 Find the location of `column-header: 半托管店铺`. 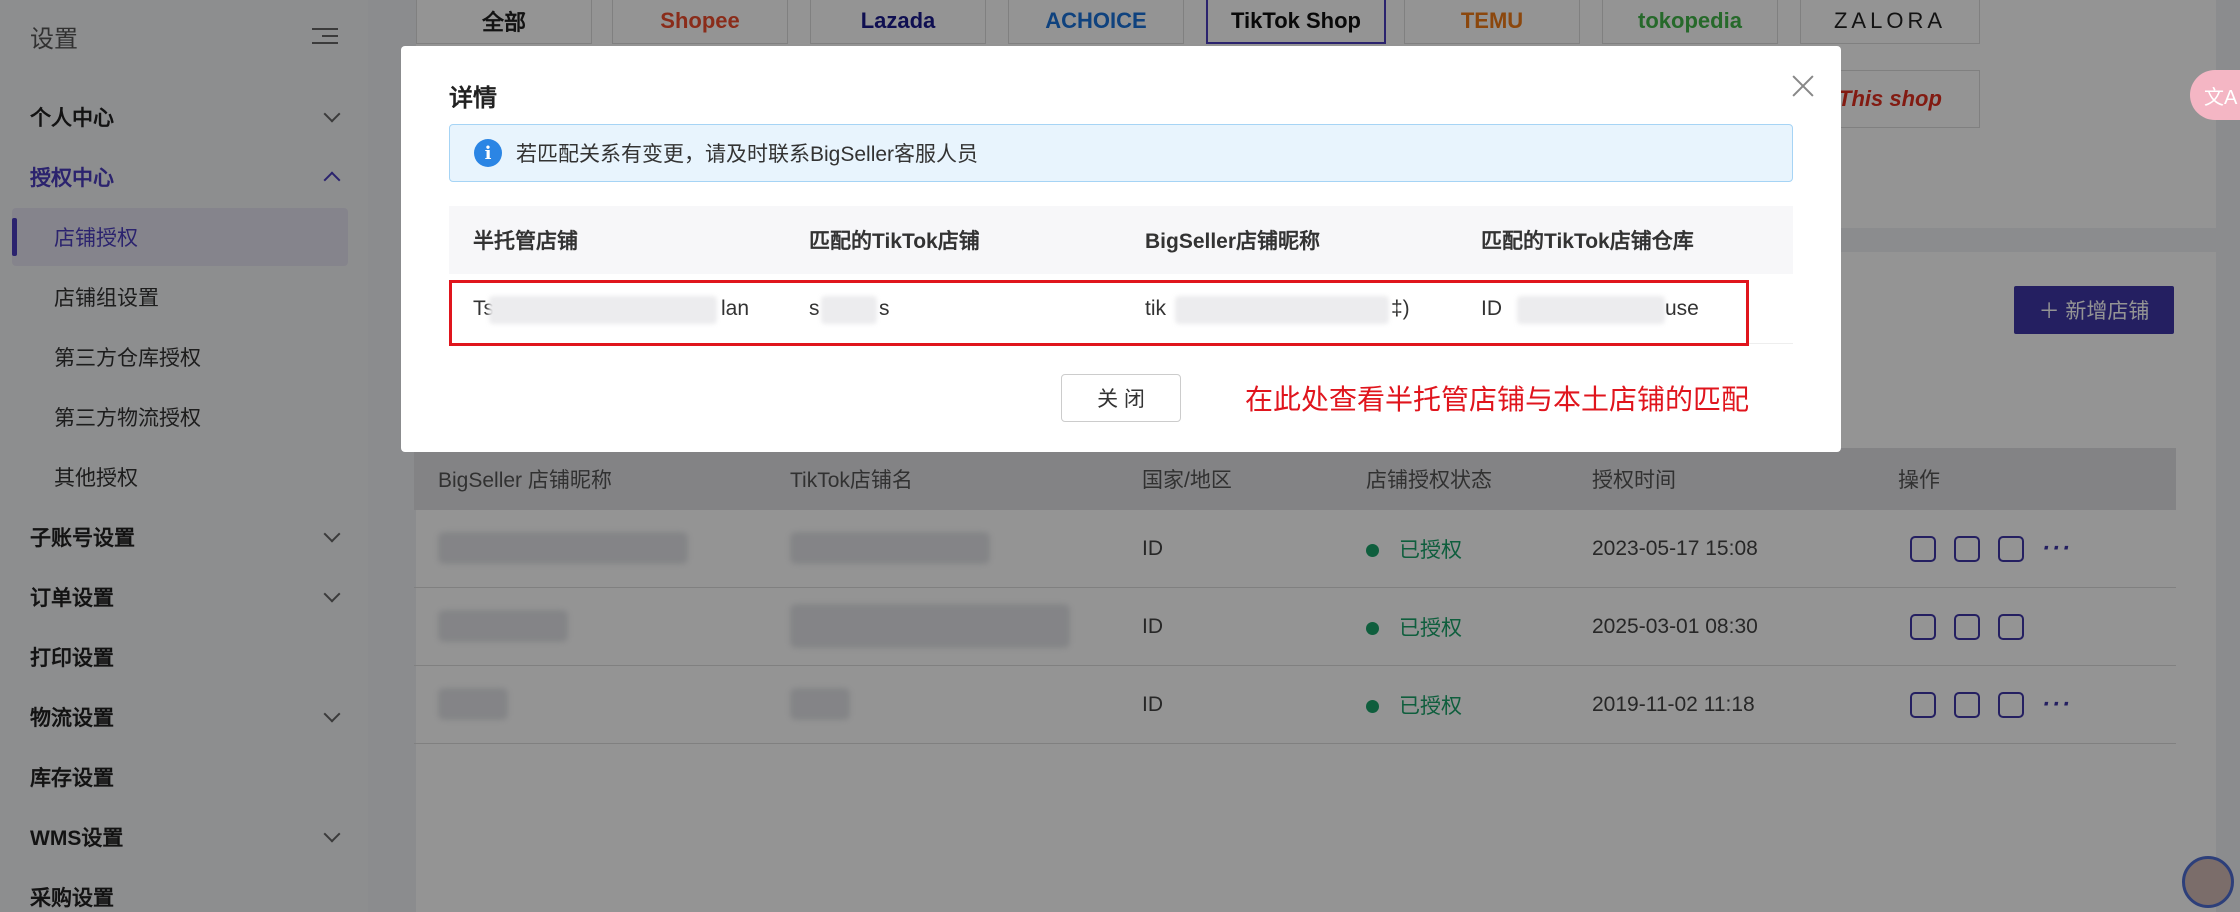

column-header: 半托管店铺 is located at coordinates (525, 241).